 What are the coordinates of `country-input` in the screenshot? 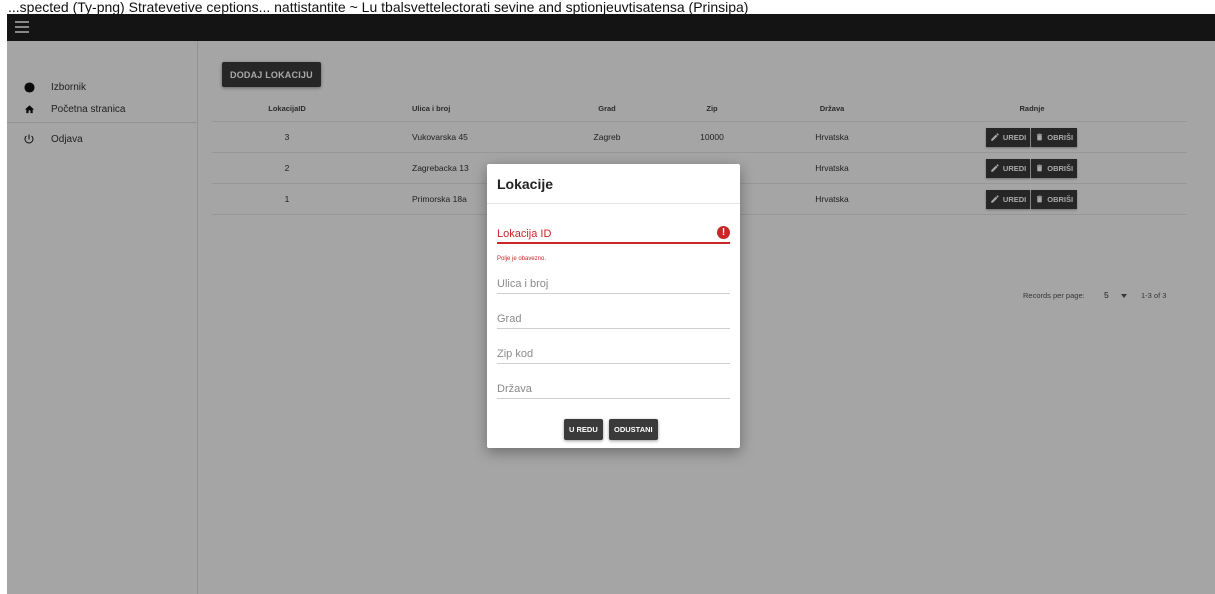 It's located at (613, 389).